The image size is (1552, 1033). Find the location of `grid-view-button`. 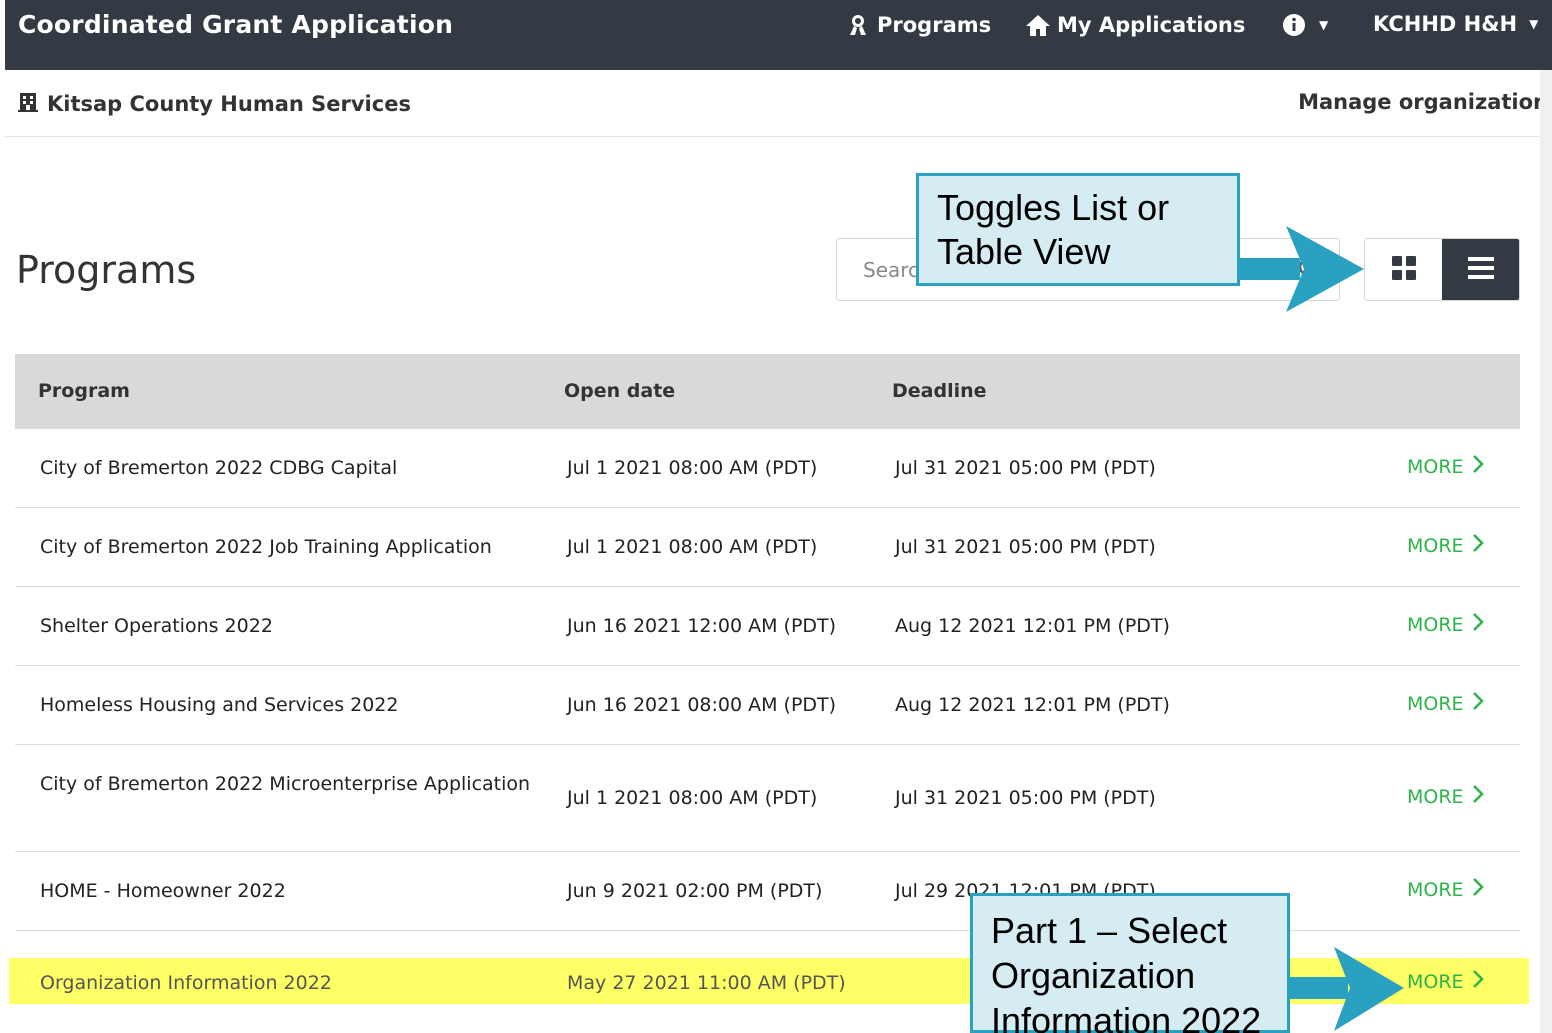

grid-view-button is located at coordinates (1403, 269).